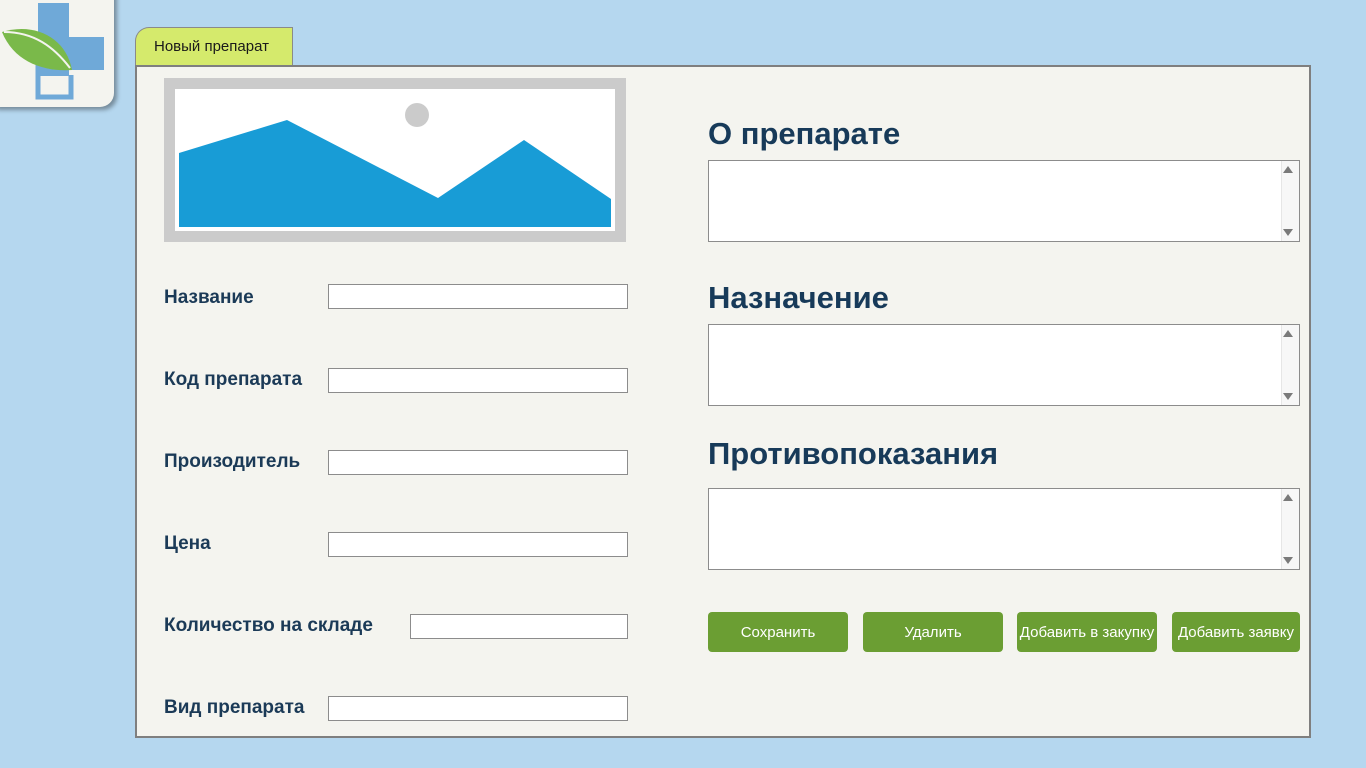  What do you see at coordinates (1087, 632) in the screenshot?
I see `add-to-purchase-button: Добавить в закупку` at bounding box center [1087, 632].